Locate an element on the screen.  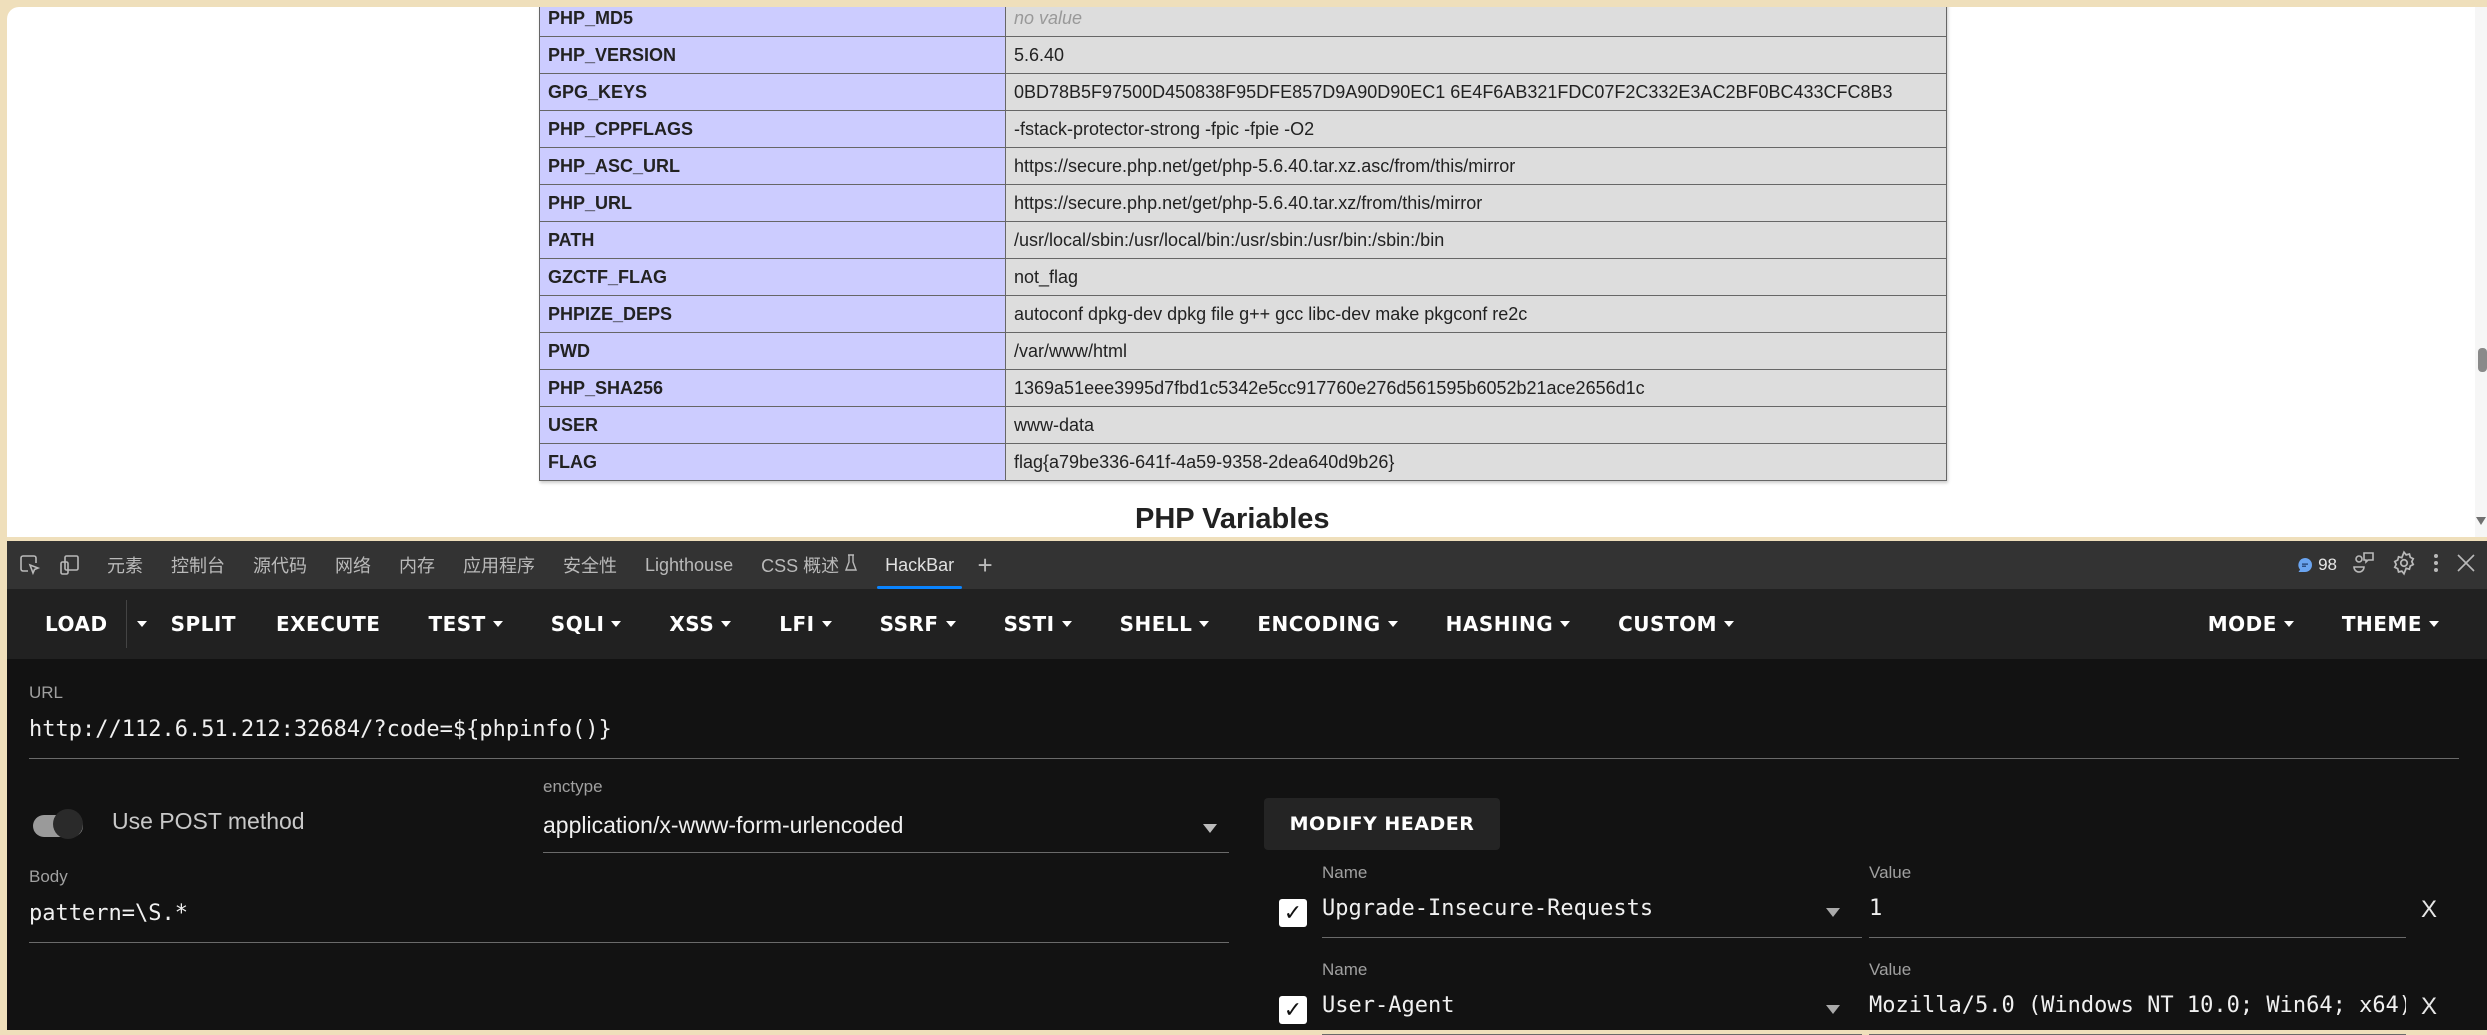
devtools-tab: HackBar is located at coordinates (919, 565).